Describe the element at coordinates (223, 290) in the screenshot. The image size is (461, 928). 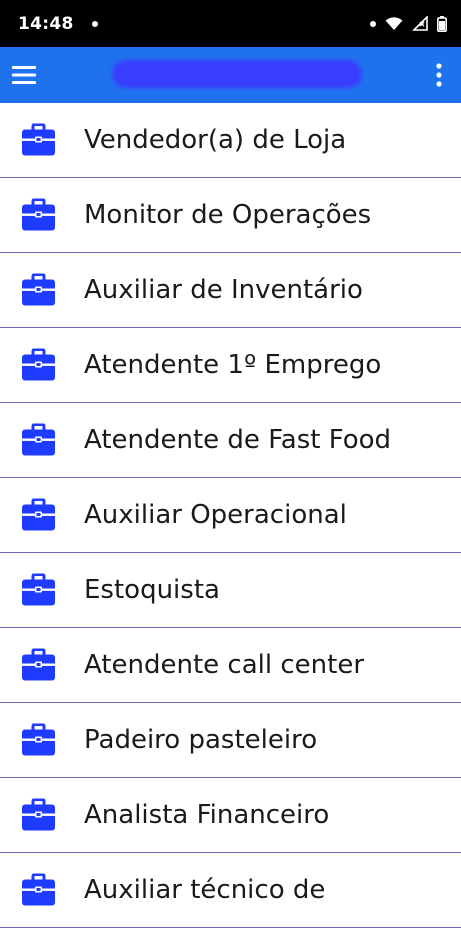
I see `job-title: Auxiliar de Inventário` at that location.